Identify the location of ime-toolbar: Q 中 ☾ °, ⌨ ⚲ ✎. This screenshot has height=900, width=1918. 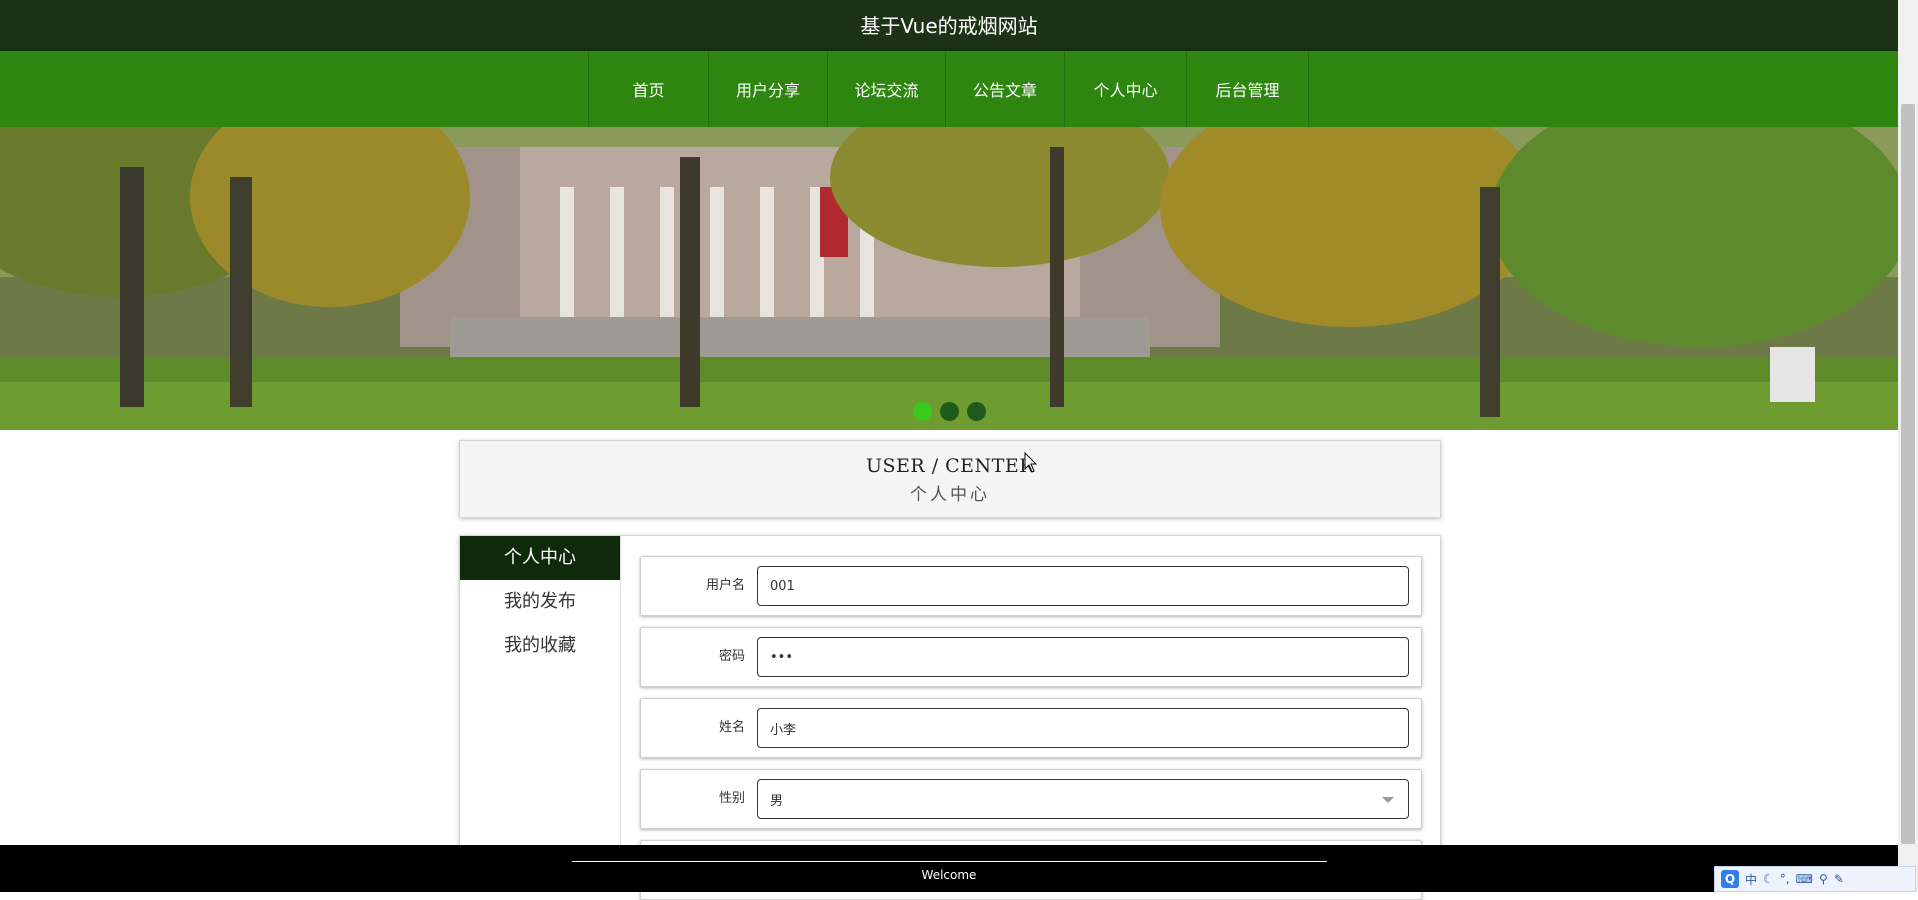
(1815, 879).